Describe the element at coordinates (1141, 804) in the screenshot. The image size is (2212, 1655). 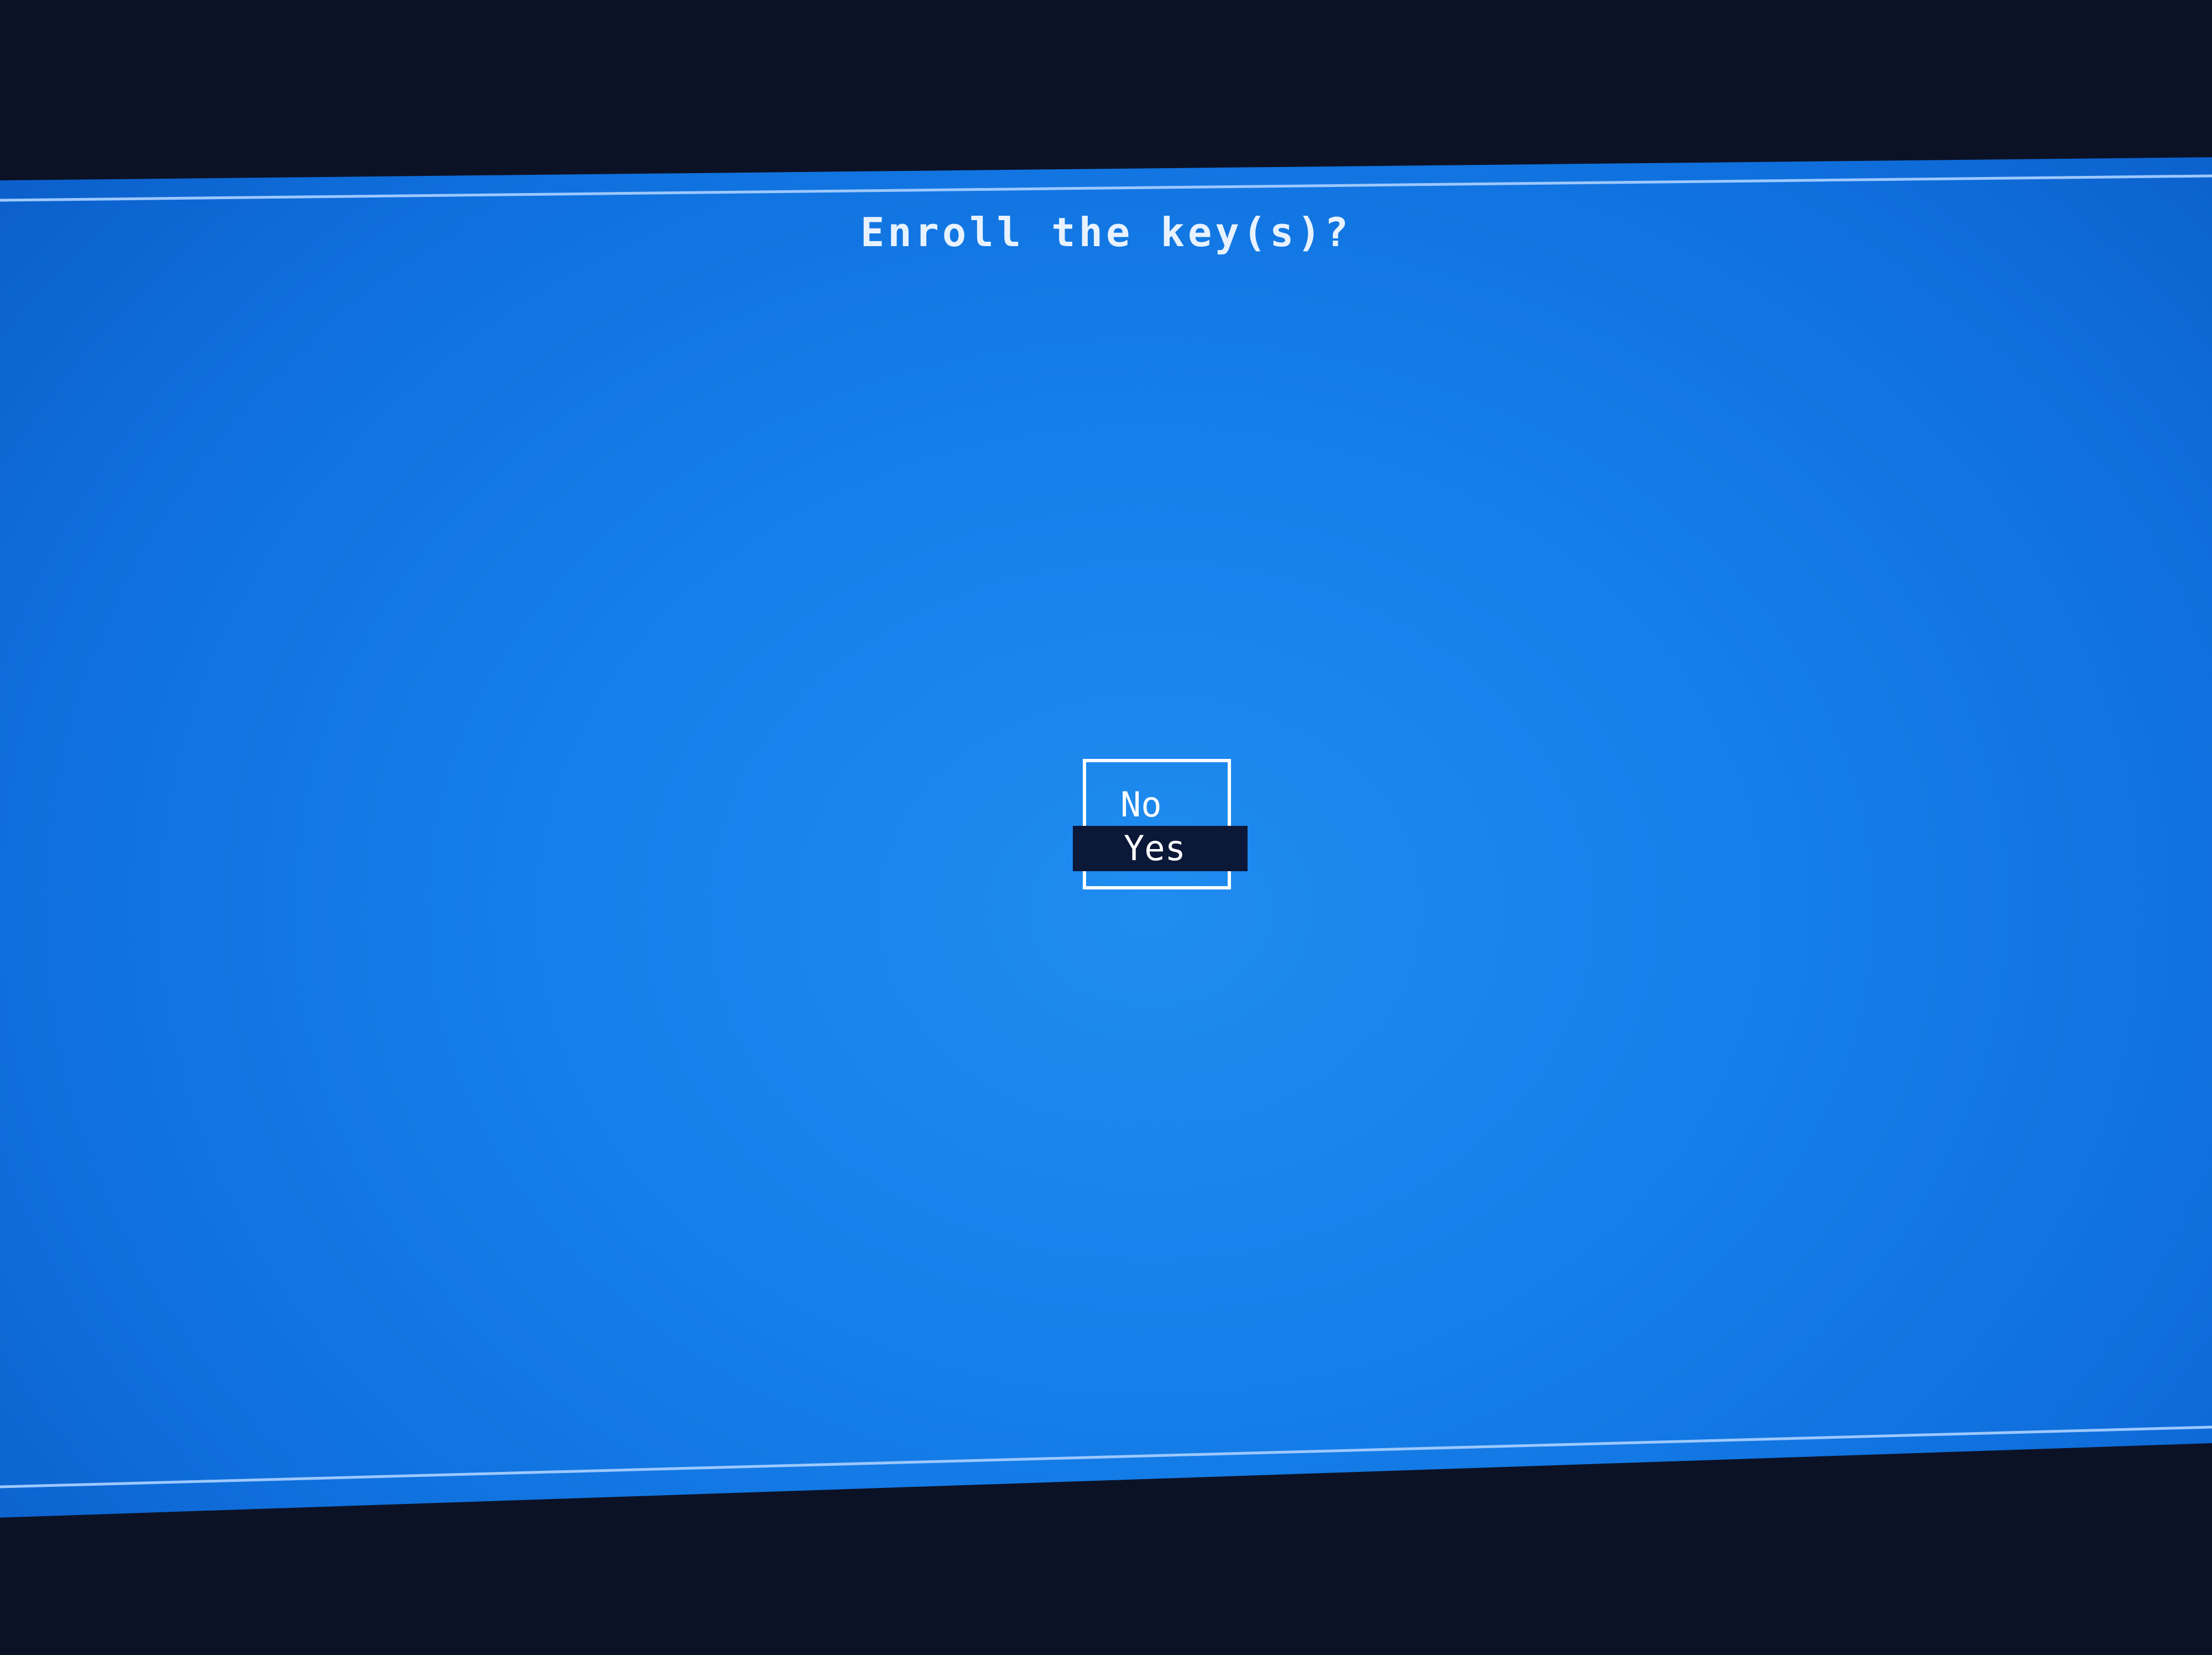
I see `option-no: No` at that location.